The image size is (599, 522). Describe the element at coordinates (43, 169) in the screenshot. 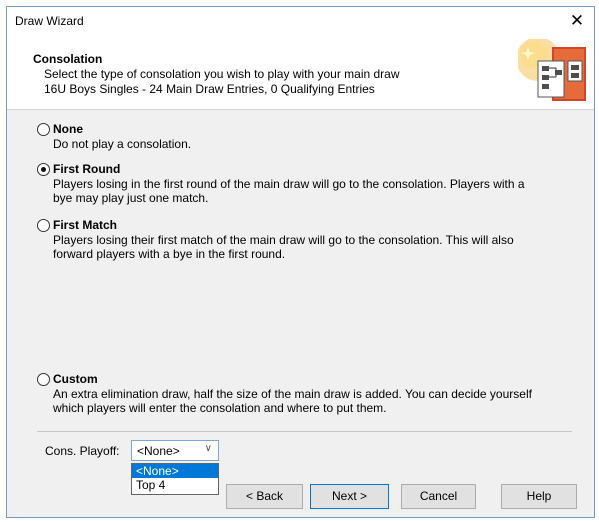

I see `radio-first-round` at that location.